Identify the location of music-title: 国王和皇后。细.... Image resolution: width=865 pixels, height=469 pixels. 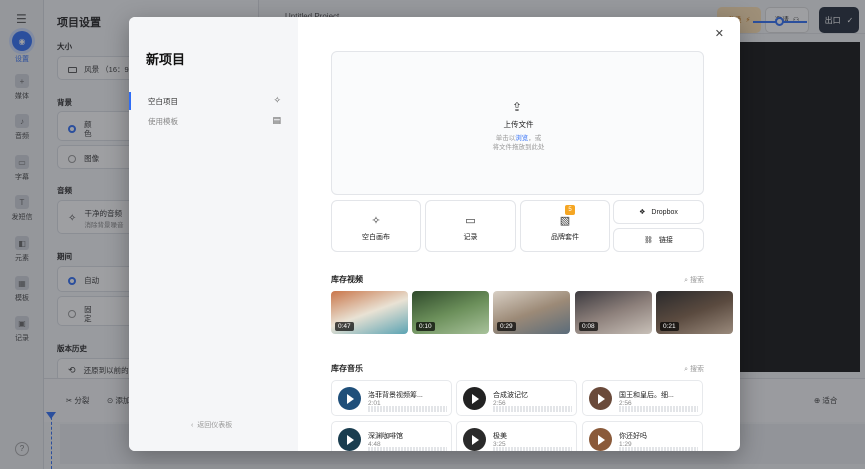
(646, 395).